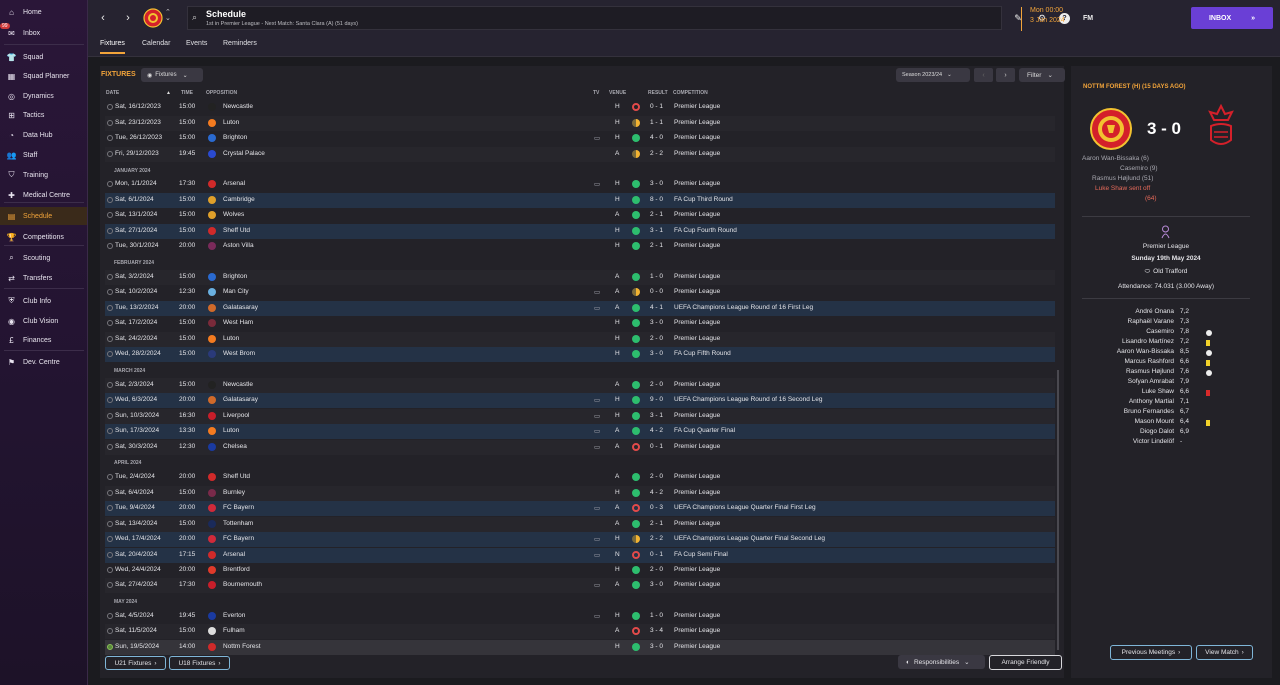  I want to click on fixture-opposition: Brighton, so click(235, 276).